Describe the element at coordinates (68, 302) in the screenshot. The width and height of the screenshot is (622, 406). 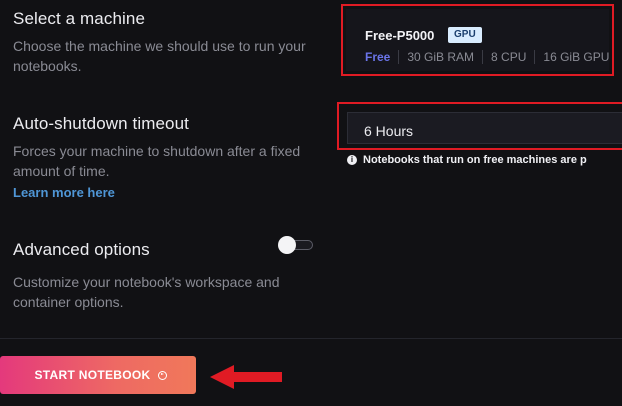
I see `advanced-desc-line-2: container options.` at that location.